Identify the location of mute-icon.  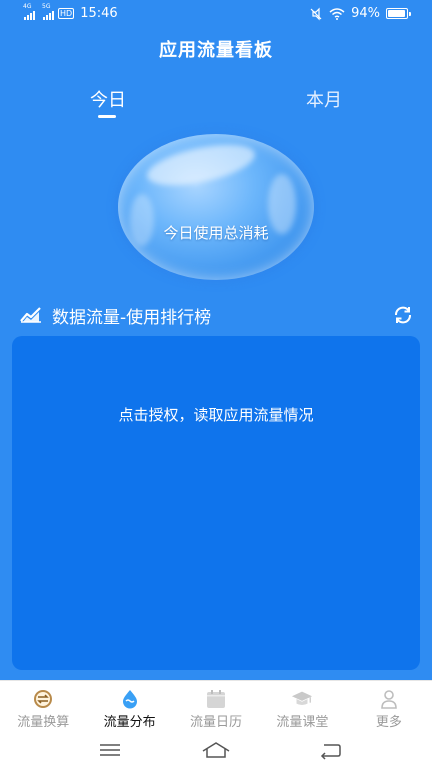
(316, 13).